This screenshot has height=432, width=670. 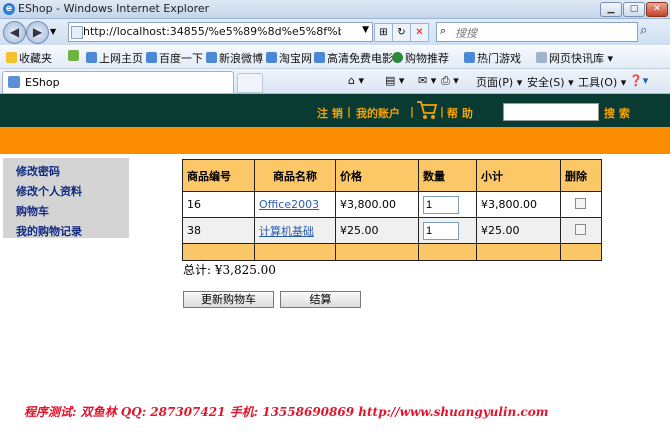 What do you see at coordinates (397, 57) in the screenshot?
I see `globe-icon` at bounding box center [397, 57].